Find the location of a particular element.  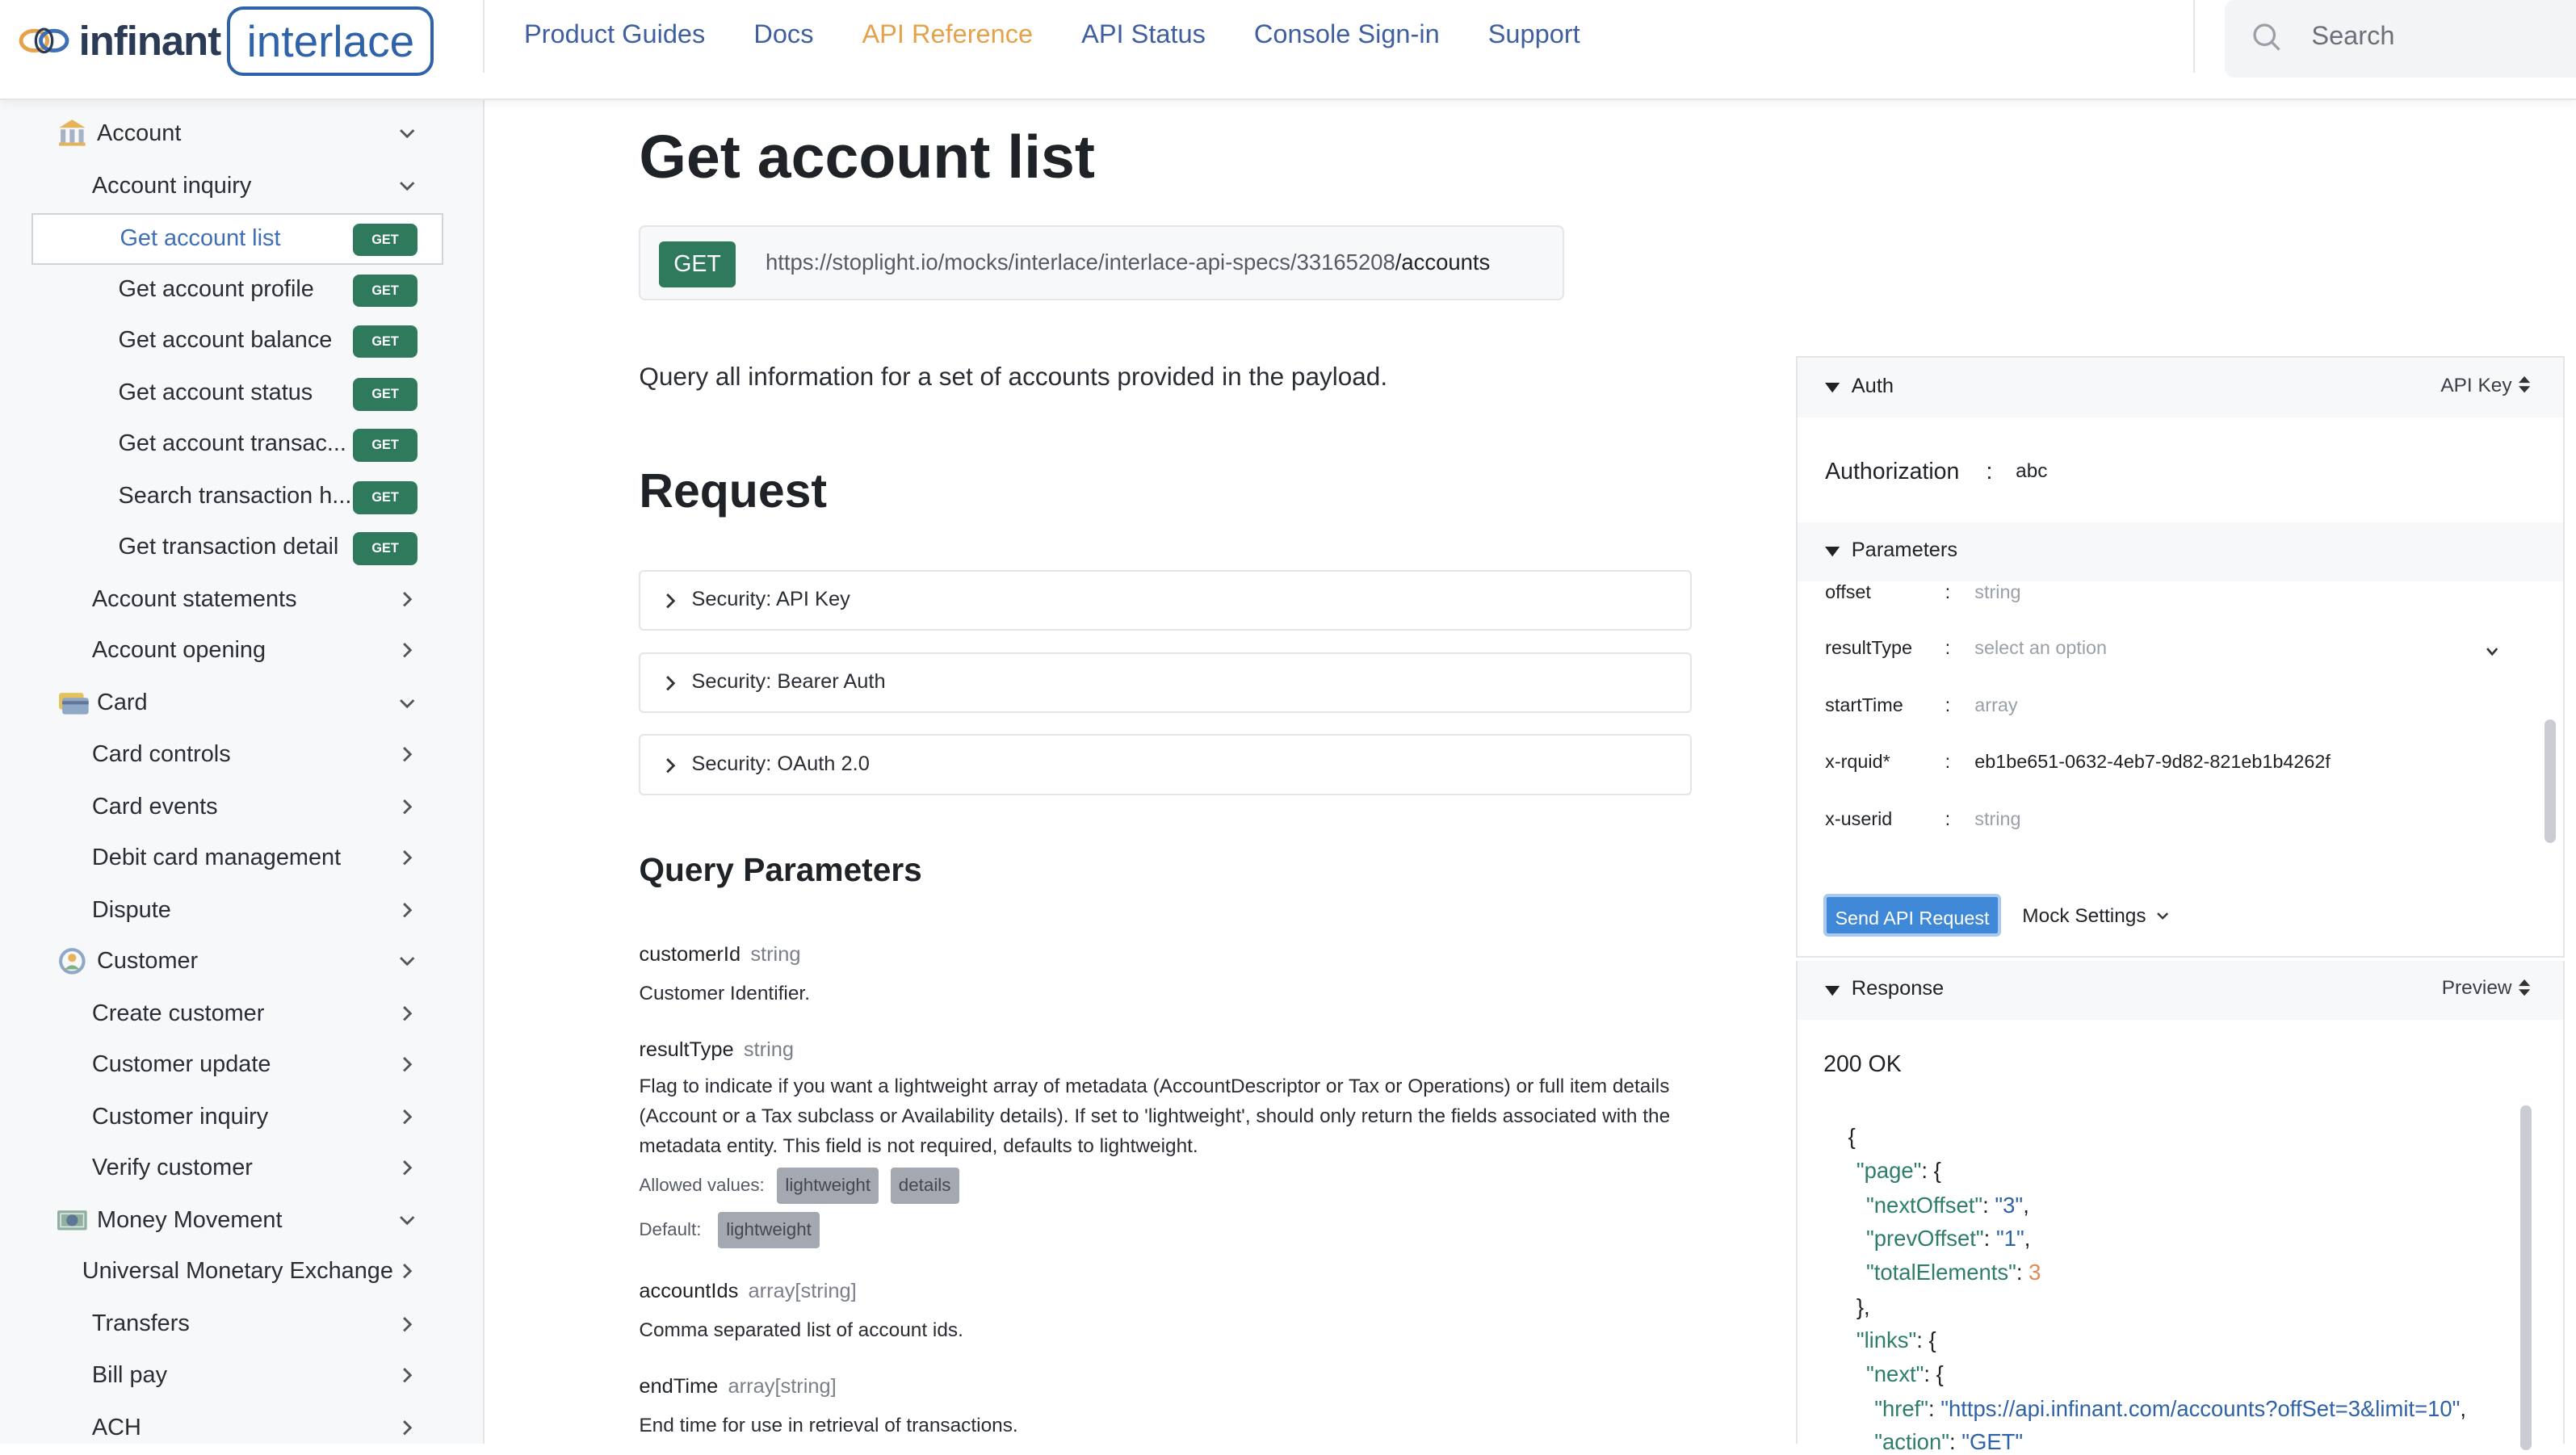

sidebar-item-label: Card events is located at coordinates (154, 806).